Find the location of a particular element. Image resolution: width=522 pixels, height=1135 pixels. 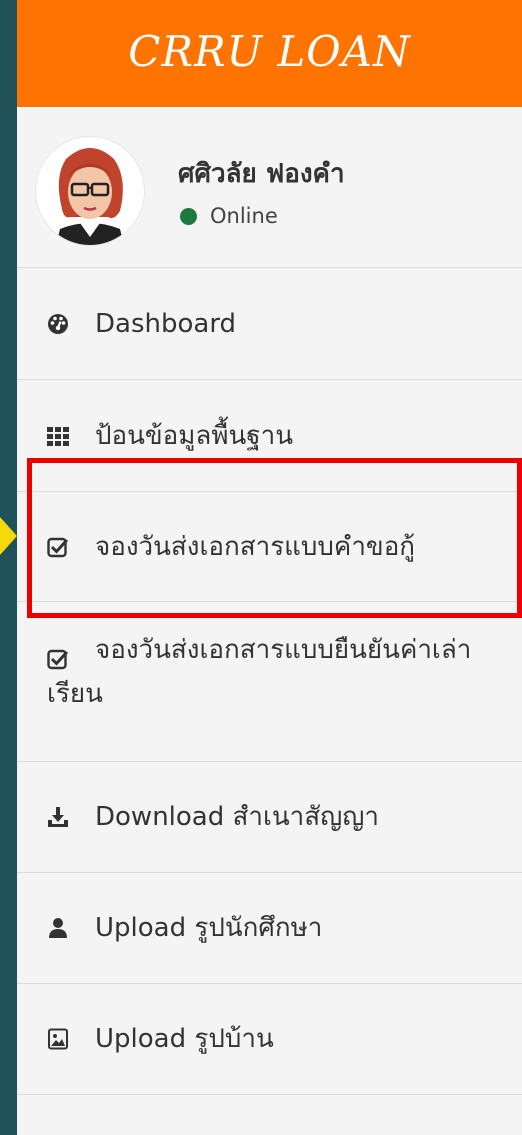

sidebar-item-label: จองวันส่งเอกสารแบบคำขอกู้ is located at coordinates (255, 546).